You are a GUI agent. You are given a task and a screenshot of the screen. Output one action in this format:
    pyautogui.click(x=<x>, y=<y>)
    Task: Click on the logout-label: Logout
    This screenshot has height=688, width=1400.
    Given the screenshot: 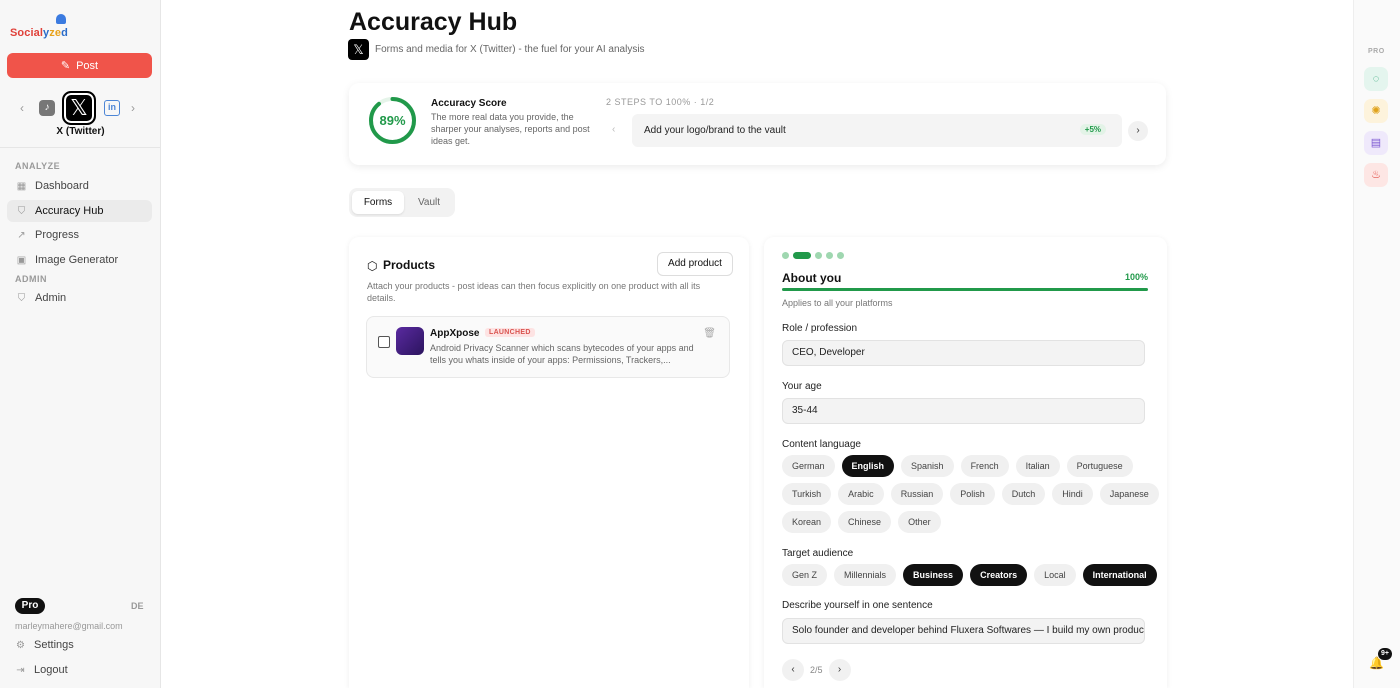 What is the action you would take?
    pyautogui.click(x=51, y=670)
    